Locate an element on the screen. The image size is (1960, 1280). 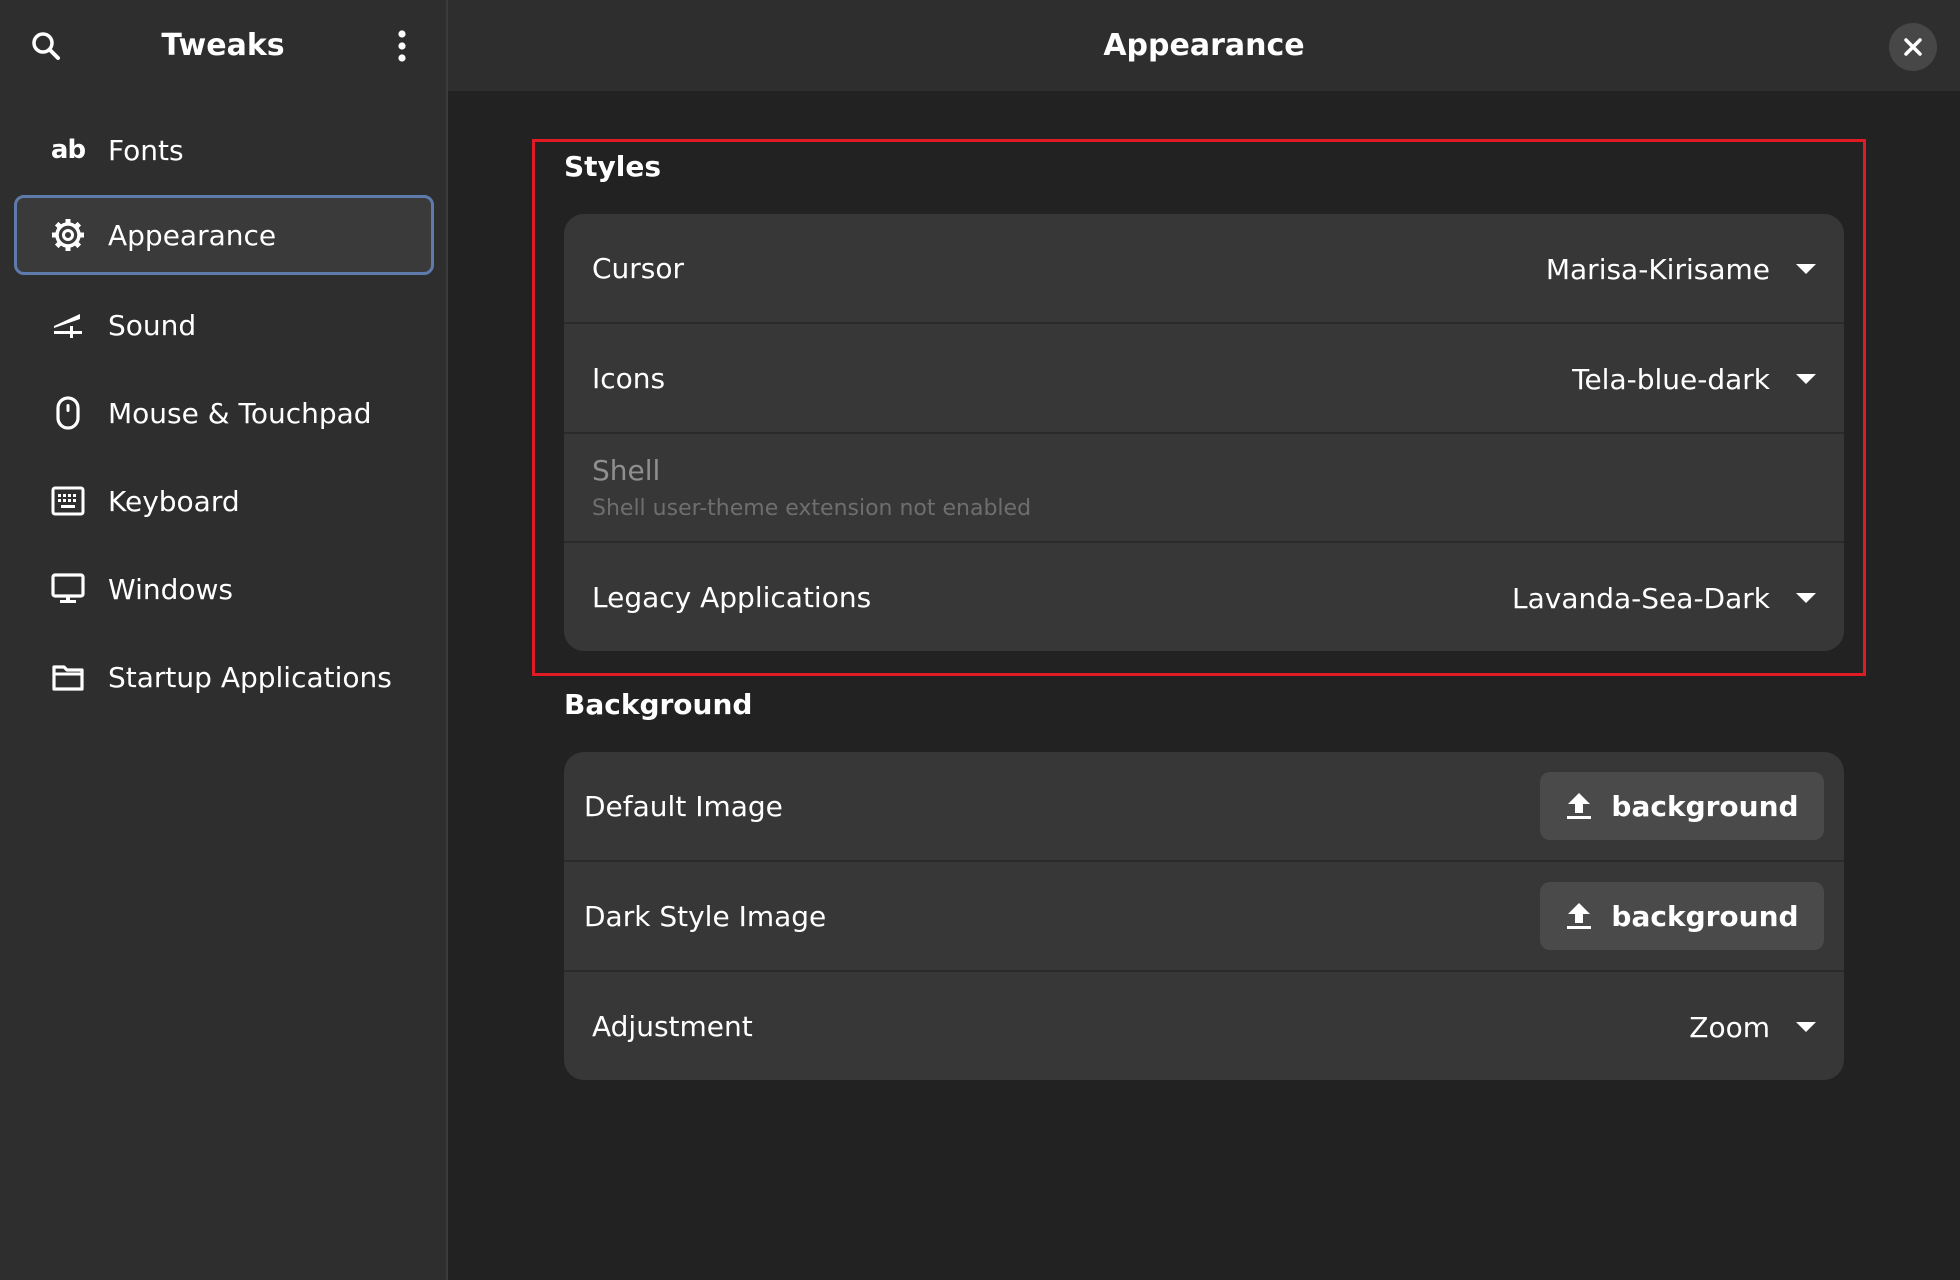
dark-style-image-button: background is located at coordinates (1682, 916).